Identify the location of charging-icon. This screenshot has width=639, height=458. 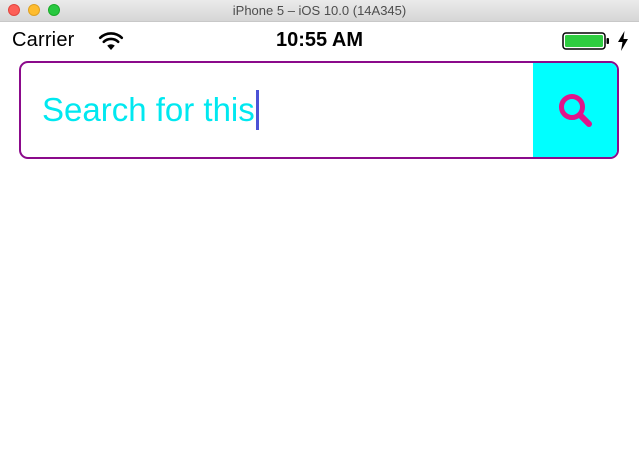
(623, 41).